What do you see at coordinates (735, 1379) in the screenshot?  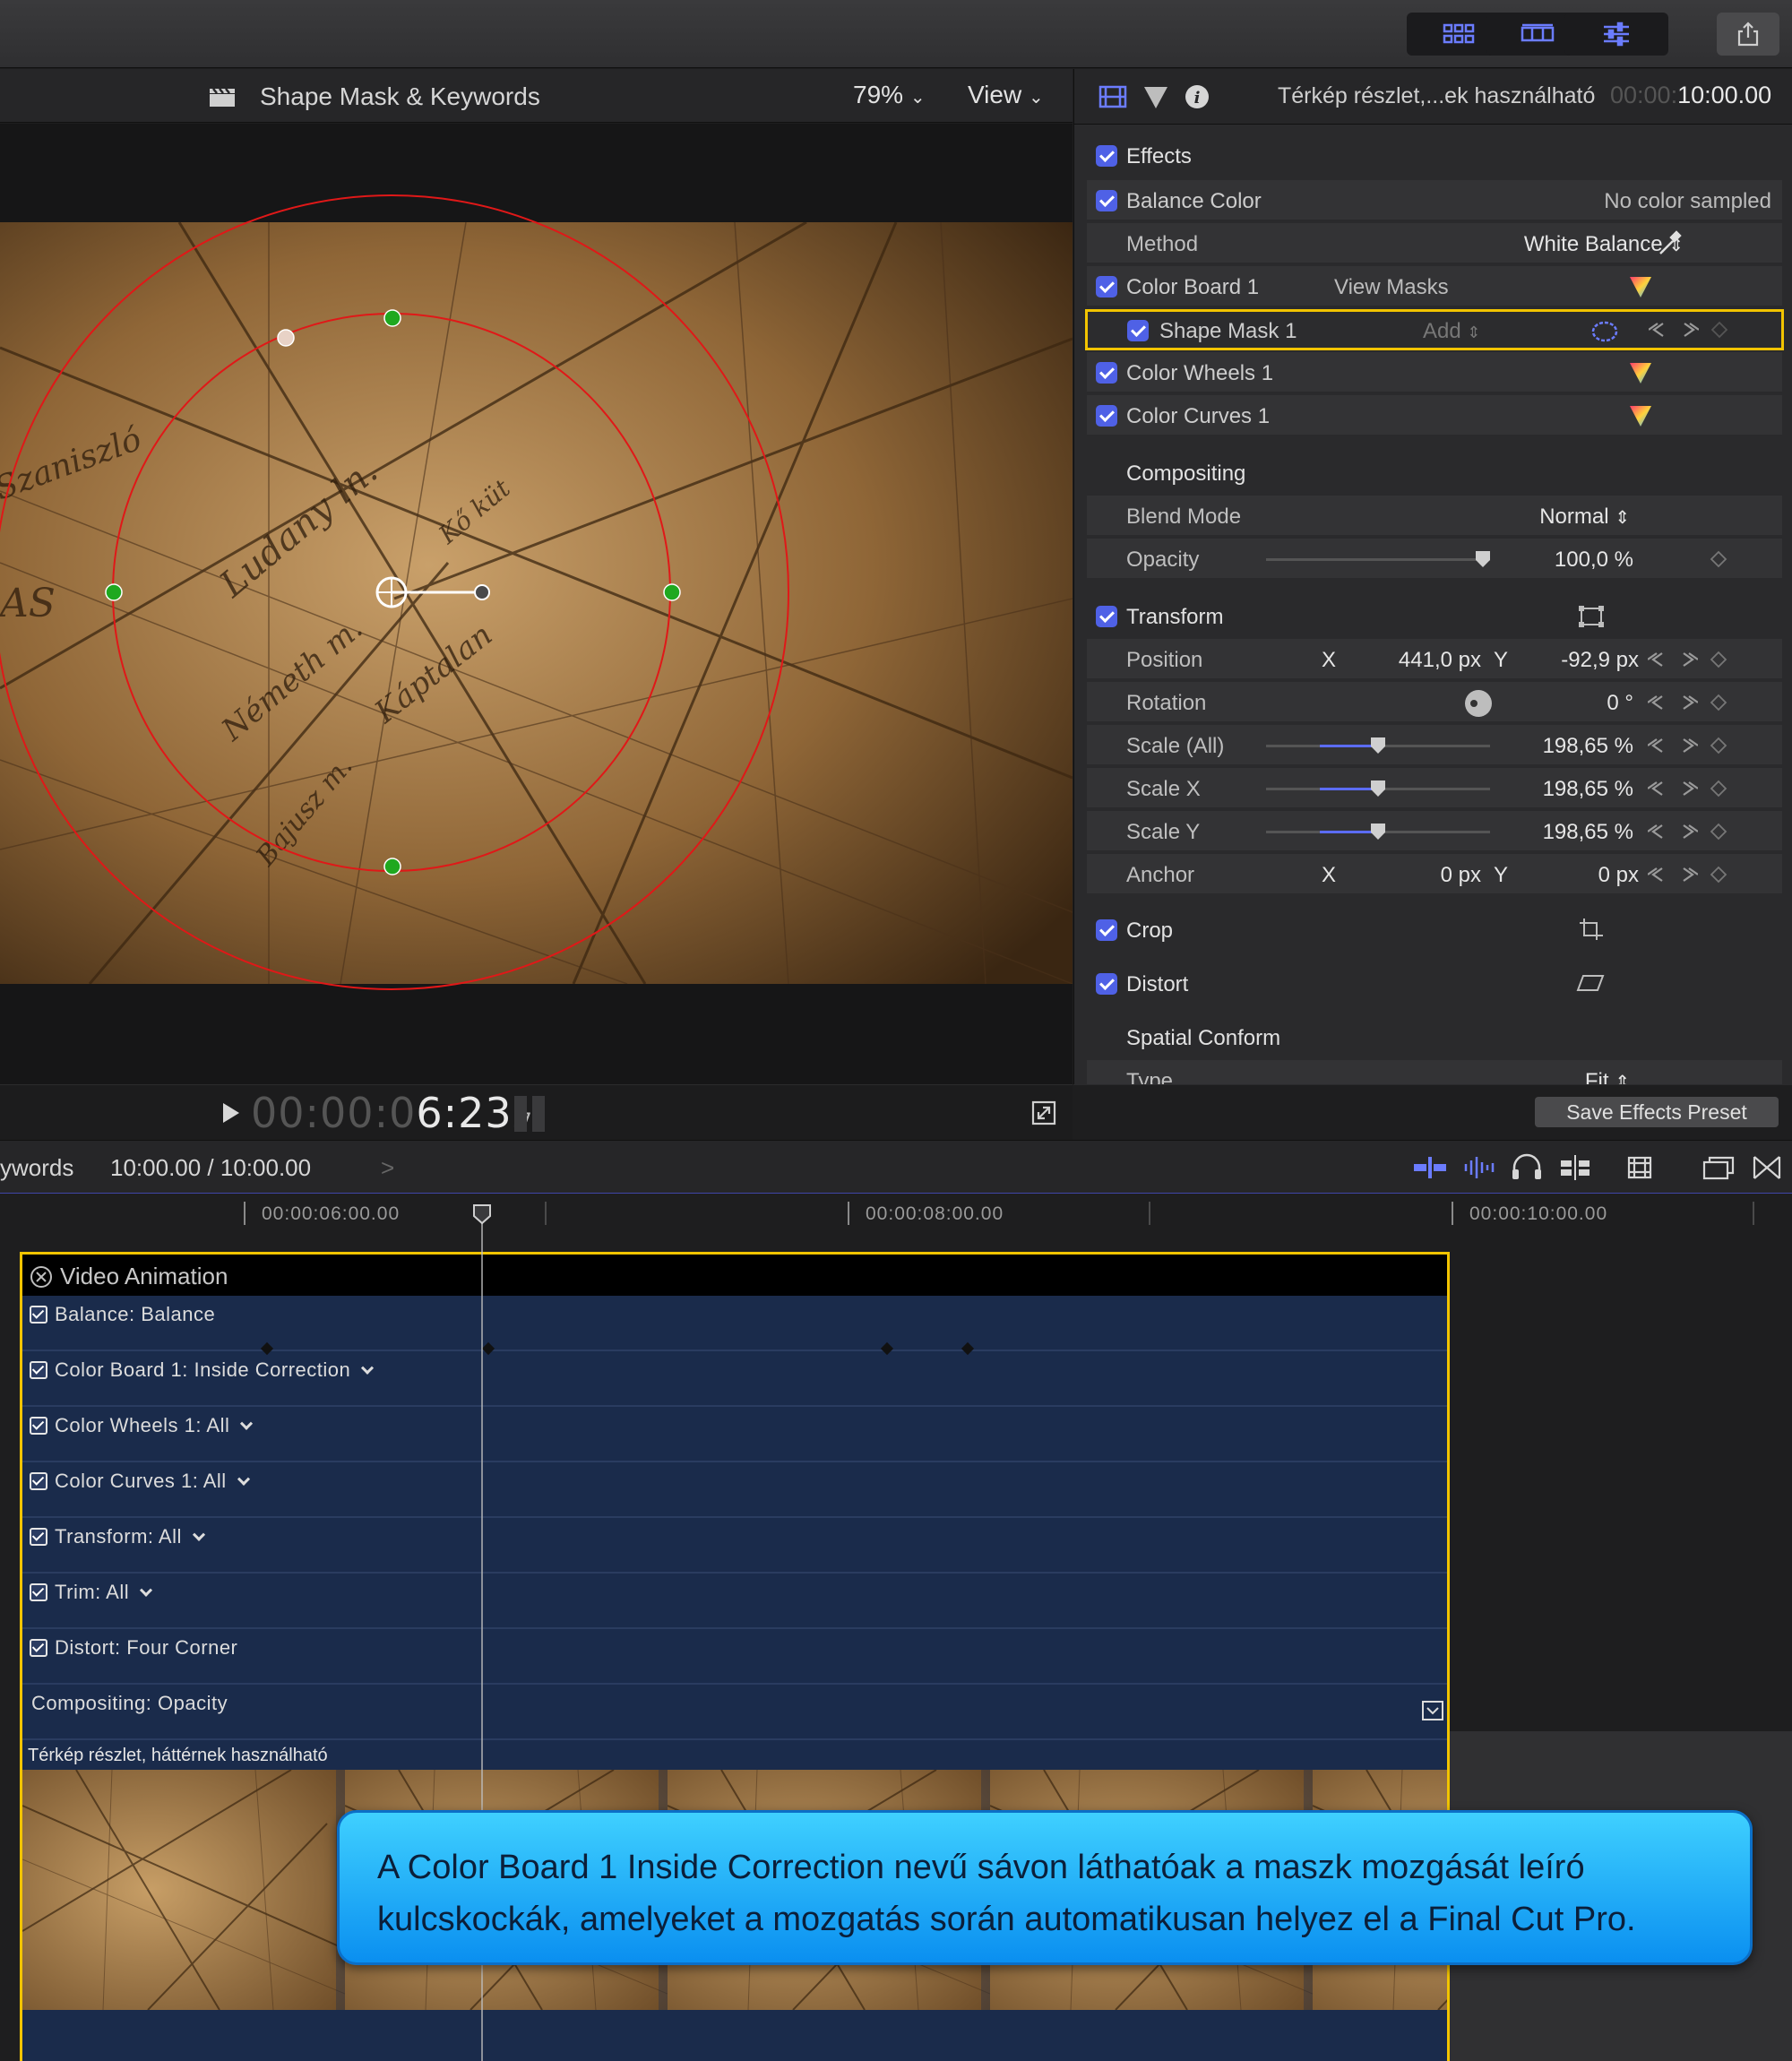 I see `animation-lane: Color Board 1: Inside Correction` at bounding box center [735, 1379].